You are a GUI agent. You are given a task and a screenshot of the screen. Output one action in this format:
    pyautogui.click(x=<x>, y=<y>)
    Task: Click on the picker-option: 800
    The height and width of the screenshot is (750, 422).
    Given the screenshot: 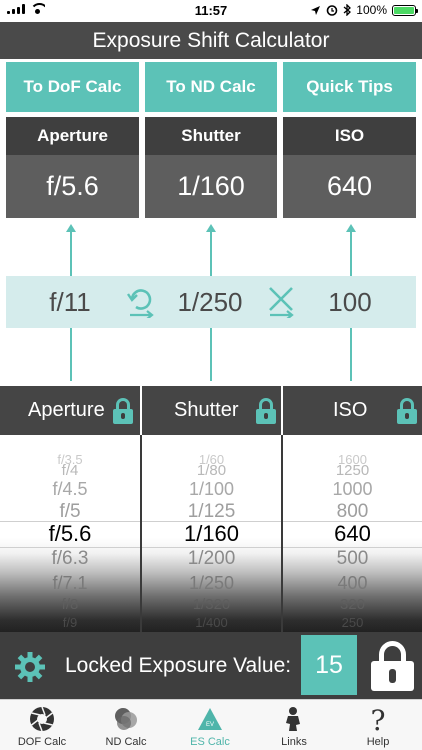 What is the action you would take?
    pyautogui.click(x=352, y=512)
    